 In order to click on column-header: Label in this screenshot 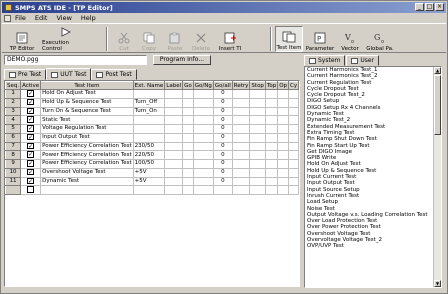, I will do `click(174, 85)`.